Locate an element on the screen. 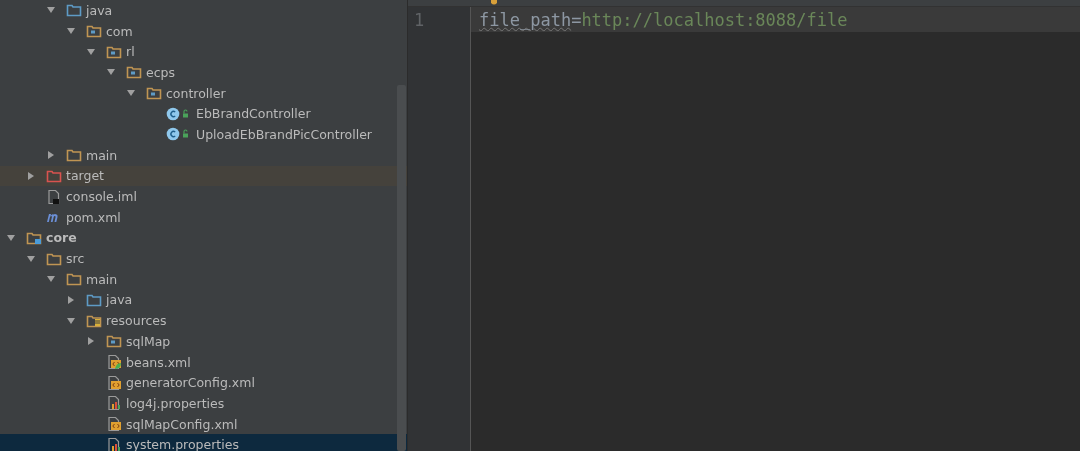 This screenshot has height=451, width=1080. tree-item-label: resources is located at coordinates (136, 321).